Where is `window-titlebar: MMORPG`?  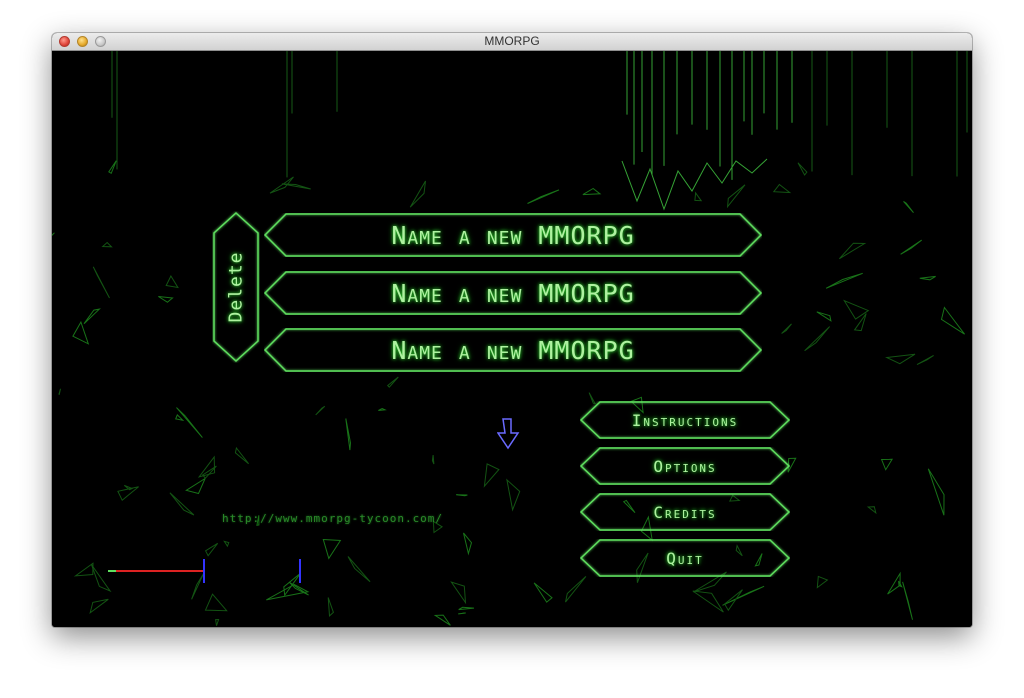 window-titlebar: MMORPG is located at coordinates (512, 42).